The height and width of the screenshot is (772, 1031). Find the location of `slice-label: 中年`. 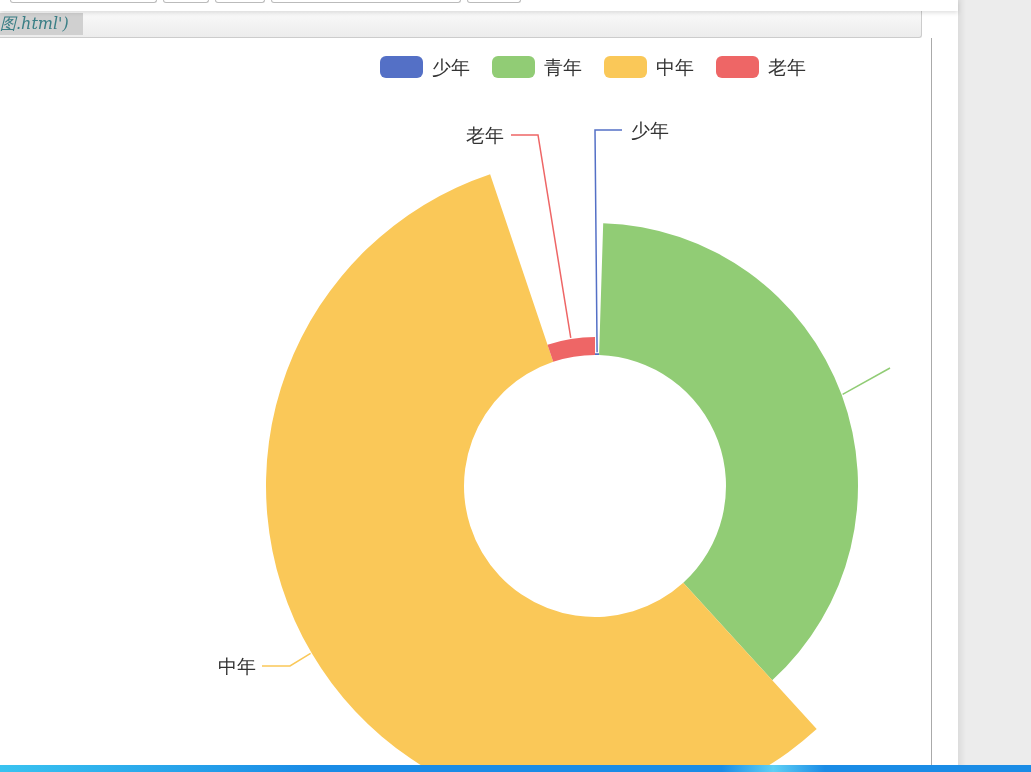

slice-label: 中年 is located at coordinates (237, 666).